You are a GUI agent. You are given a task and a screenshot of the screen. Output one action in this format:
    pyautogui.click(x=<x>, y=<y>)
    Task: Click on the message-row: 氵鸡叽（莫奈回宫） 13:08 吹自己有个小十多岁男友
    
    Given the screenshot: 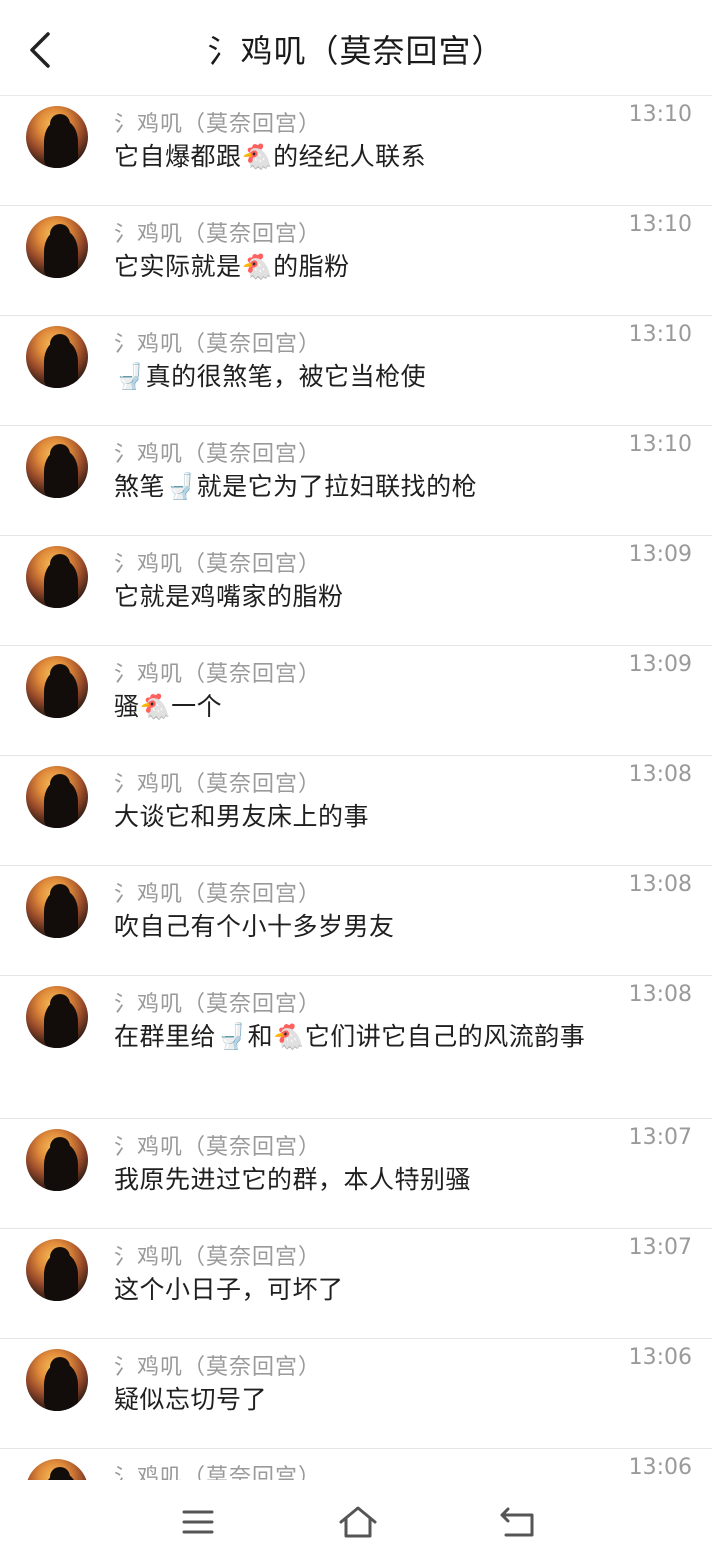 What is the action you would take?
    pyautogui.click(x=356, y=921)
    